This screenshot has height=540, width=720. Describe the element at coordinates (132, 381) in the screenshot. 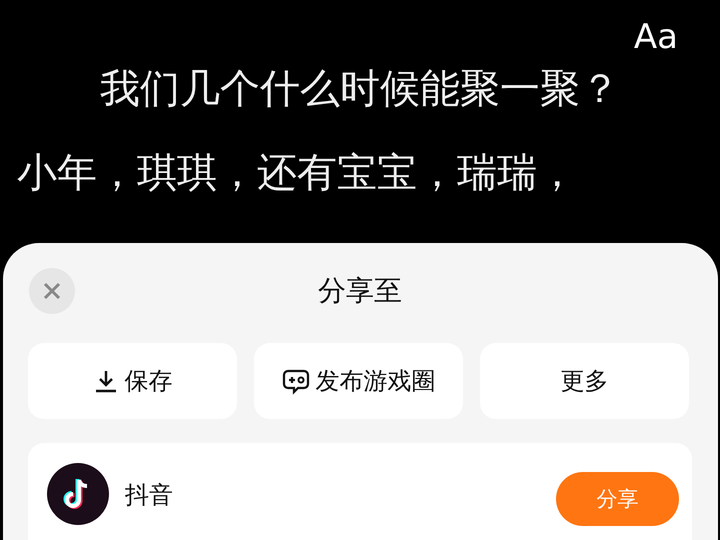

I see `share-action-button: 保存` at that location.